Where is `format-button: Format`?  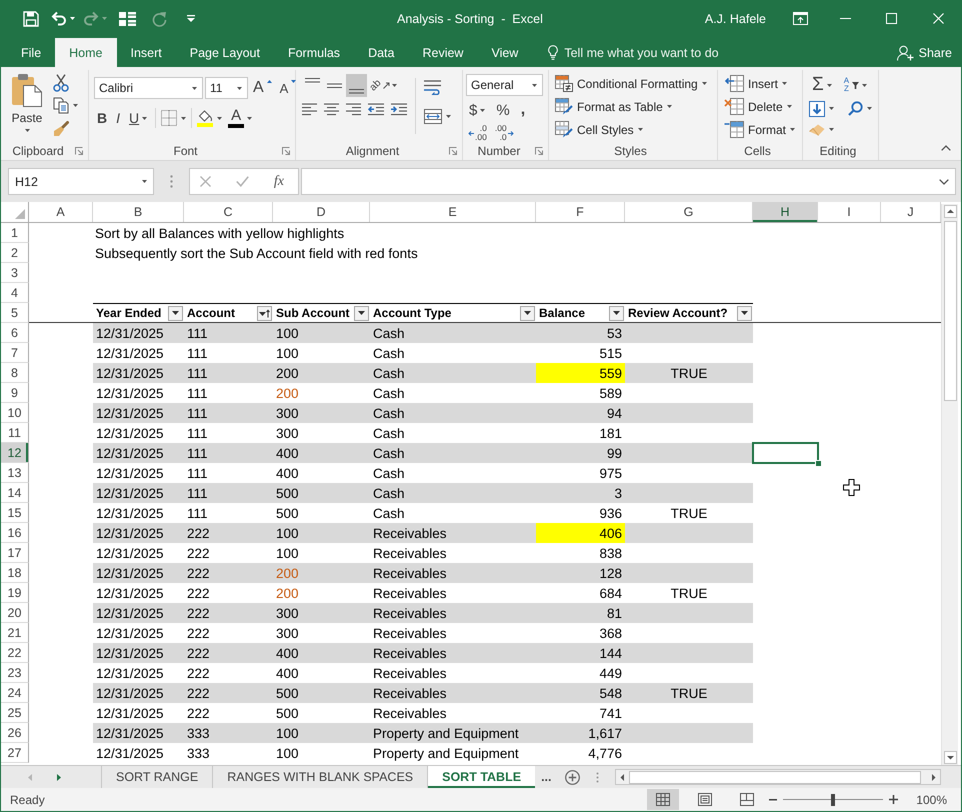
format-button: Format is located at coordinates (763, 129).